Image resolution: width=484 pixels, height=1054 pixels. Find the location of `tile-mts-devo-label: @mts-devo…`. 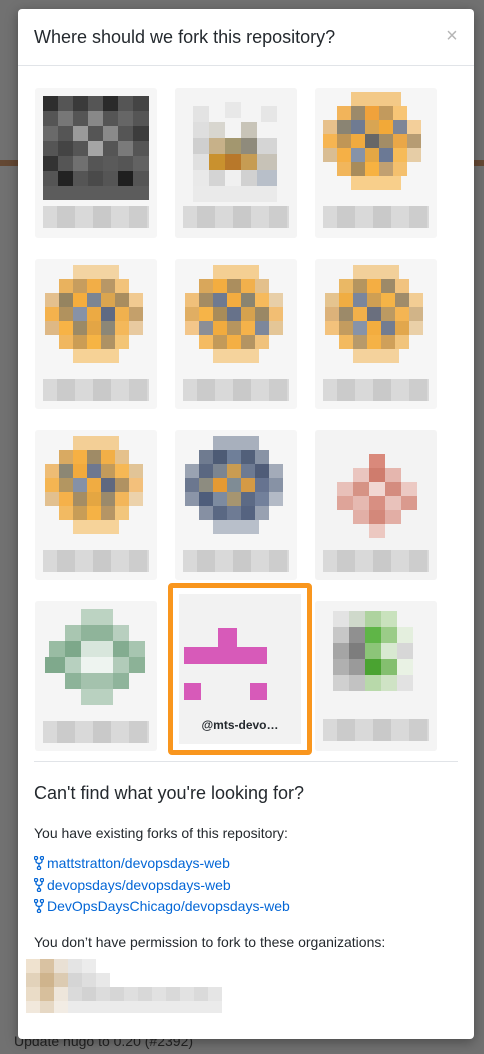

tile-mts-devo-label: @mts-devo… is located at coordinates (240, 725).